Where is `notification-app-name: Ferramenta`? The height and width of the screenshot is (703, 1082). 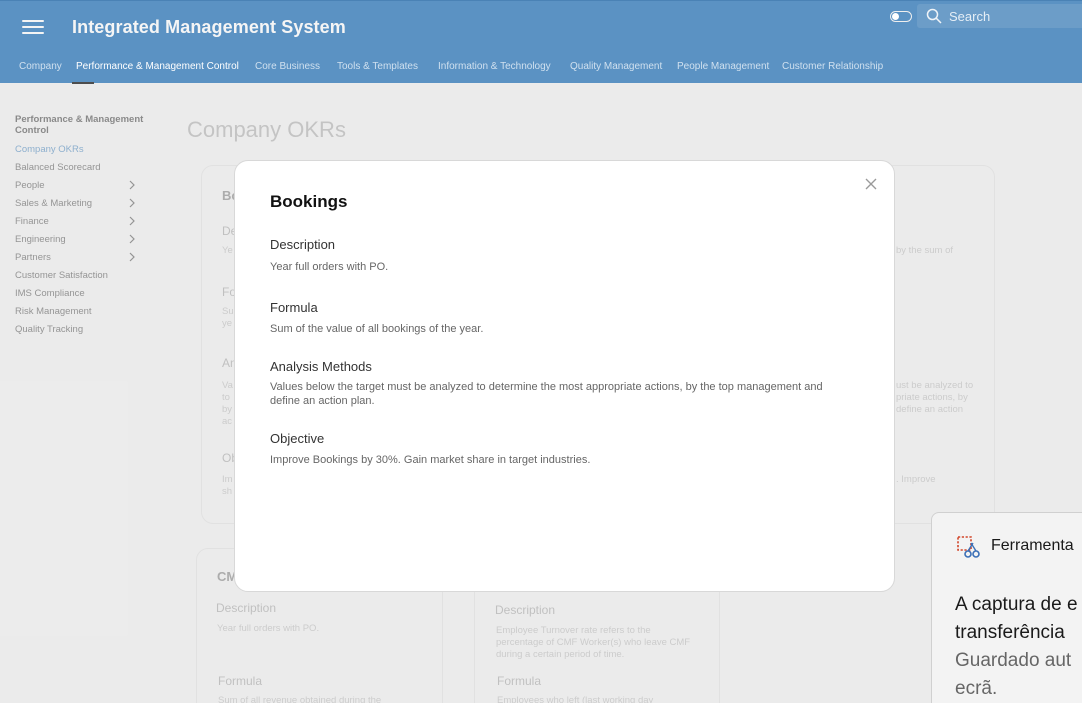
notification-app-name: Ferramenta is located at coordinates (1032, 545).